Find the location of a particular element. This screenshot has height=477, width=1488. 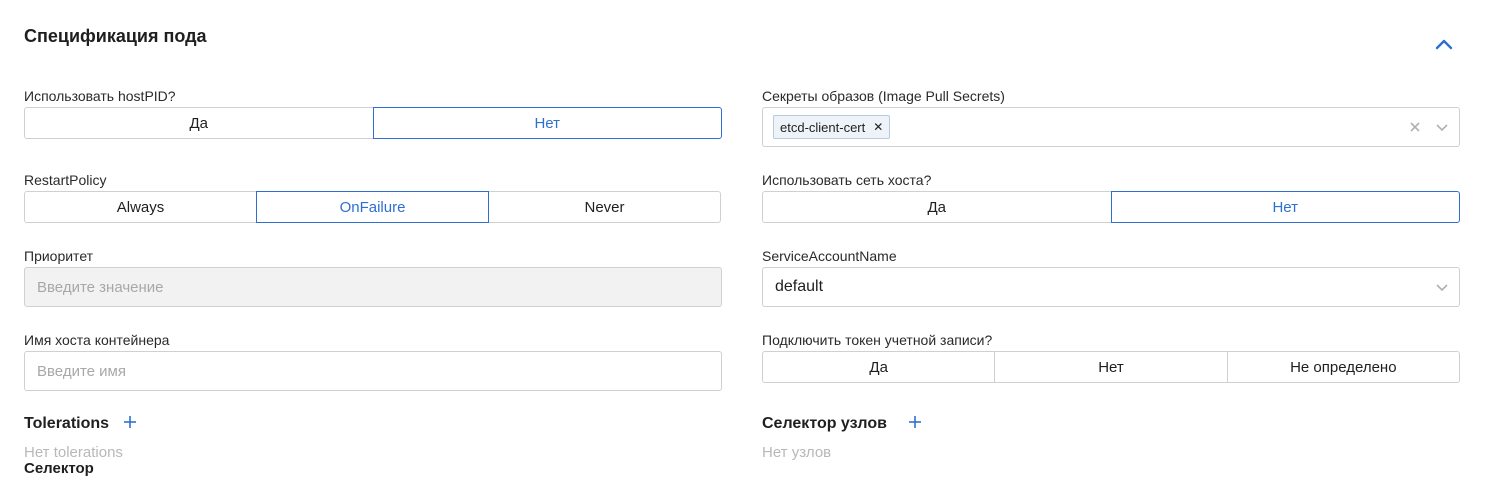

host-network-option-yes: Да is located at coordinates (937, 207).